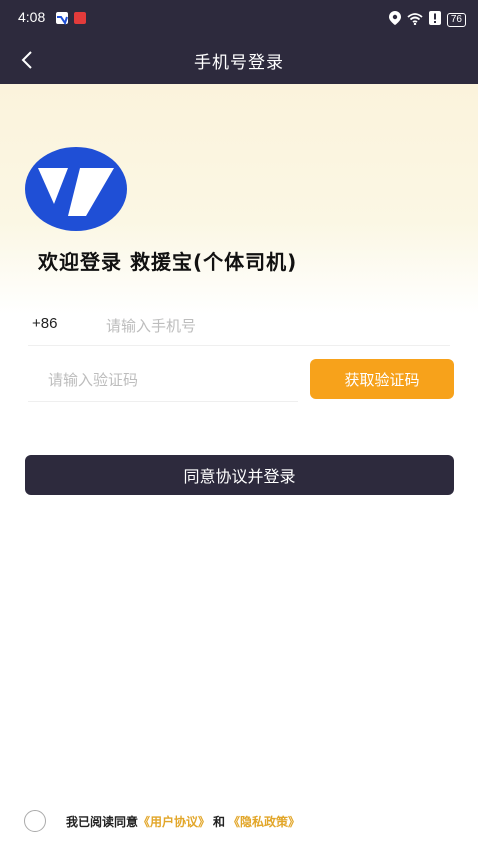 The width and height of the screenshot is (478, 850). I want to click on page-title: 手机号登录, so click(239, 63).